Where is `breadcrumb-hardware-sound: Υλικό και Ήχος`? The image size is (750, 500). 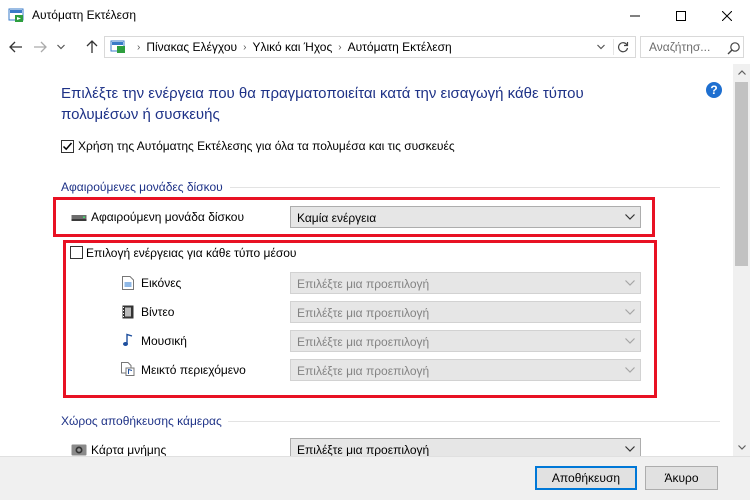
breadcrumb-hardware-sound: Υλικό και Ήχος is located at coordinates (292, 47).